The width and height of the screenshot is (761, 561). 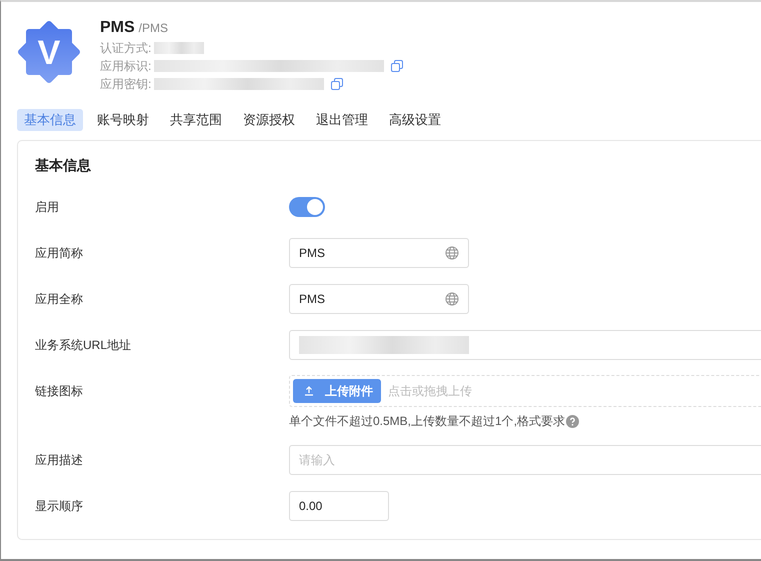 What do you see at coordinates (59, 506) in the screenshot?
I see `field-label: 显示顺序` at bounding box center [59, 506].